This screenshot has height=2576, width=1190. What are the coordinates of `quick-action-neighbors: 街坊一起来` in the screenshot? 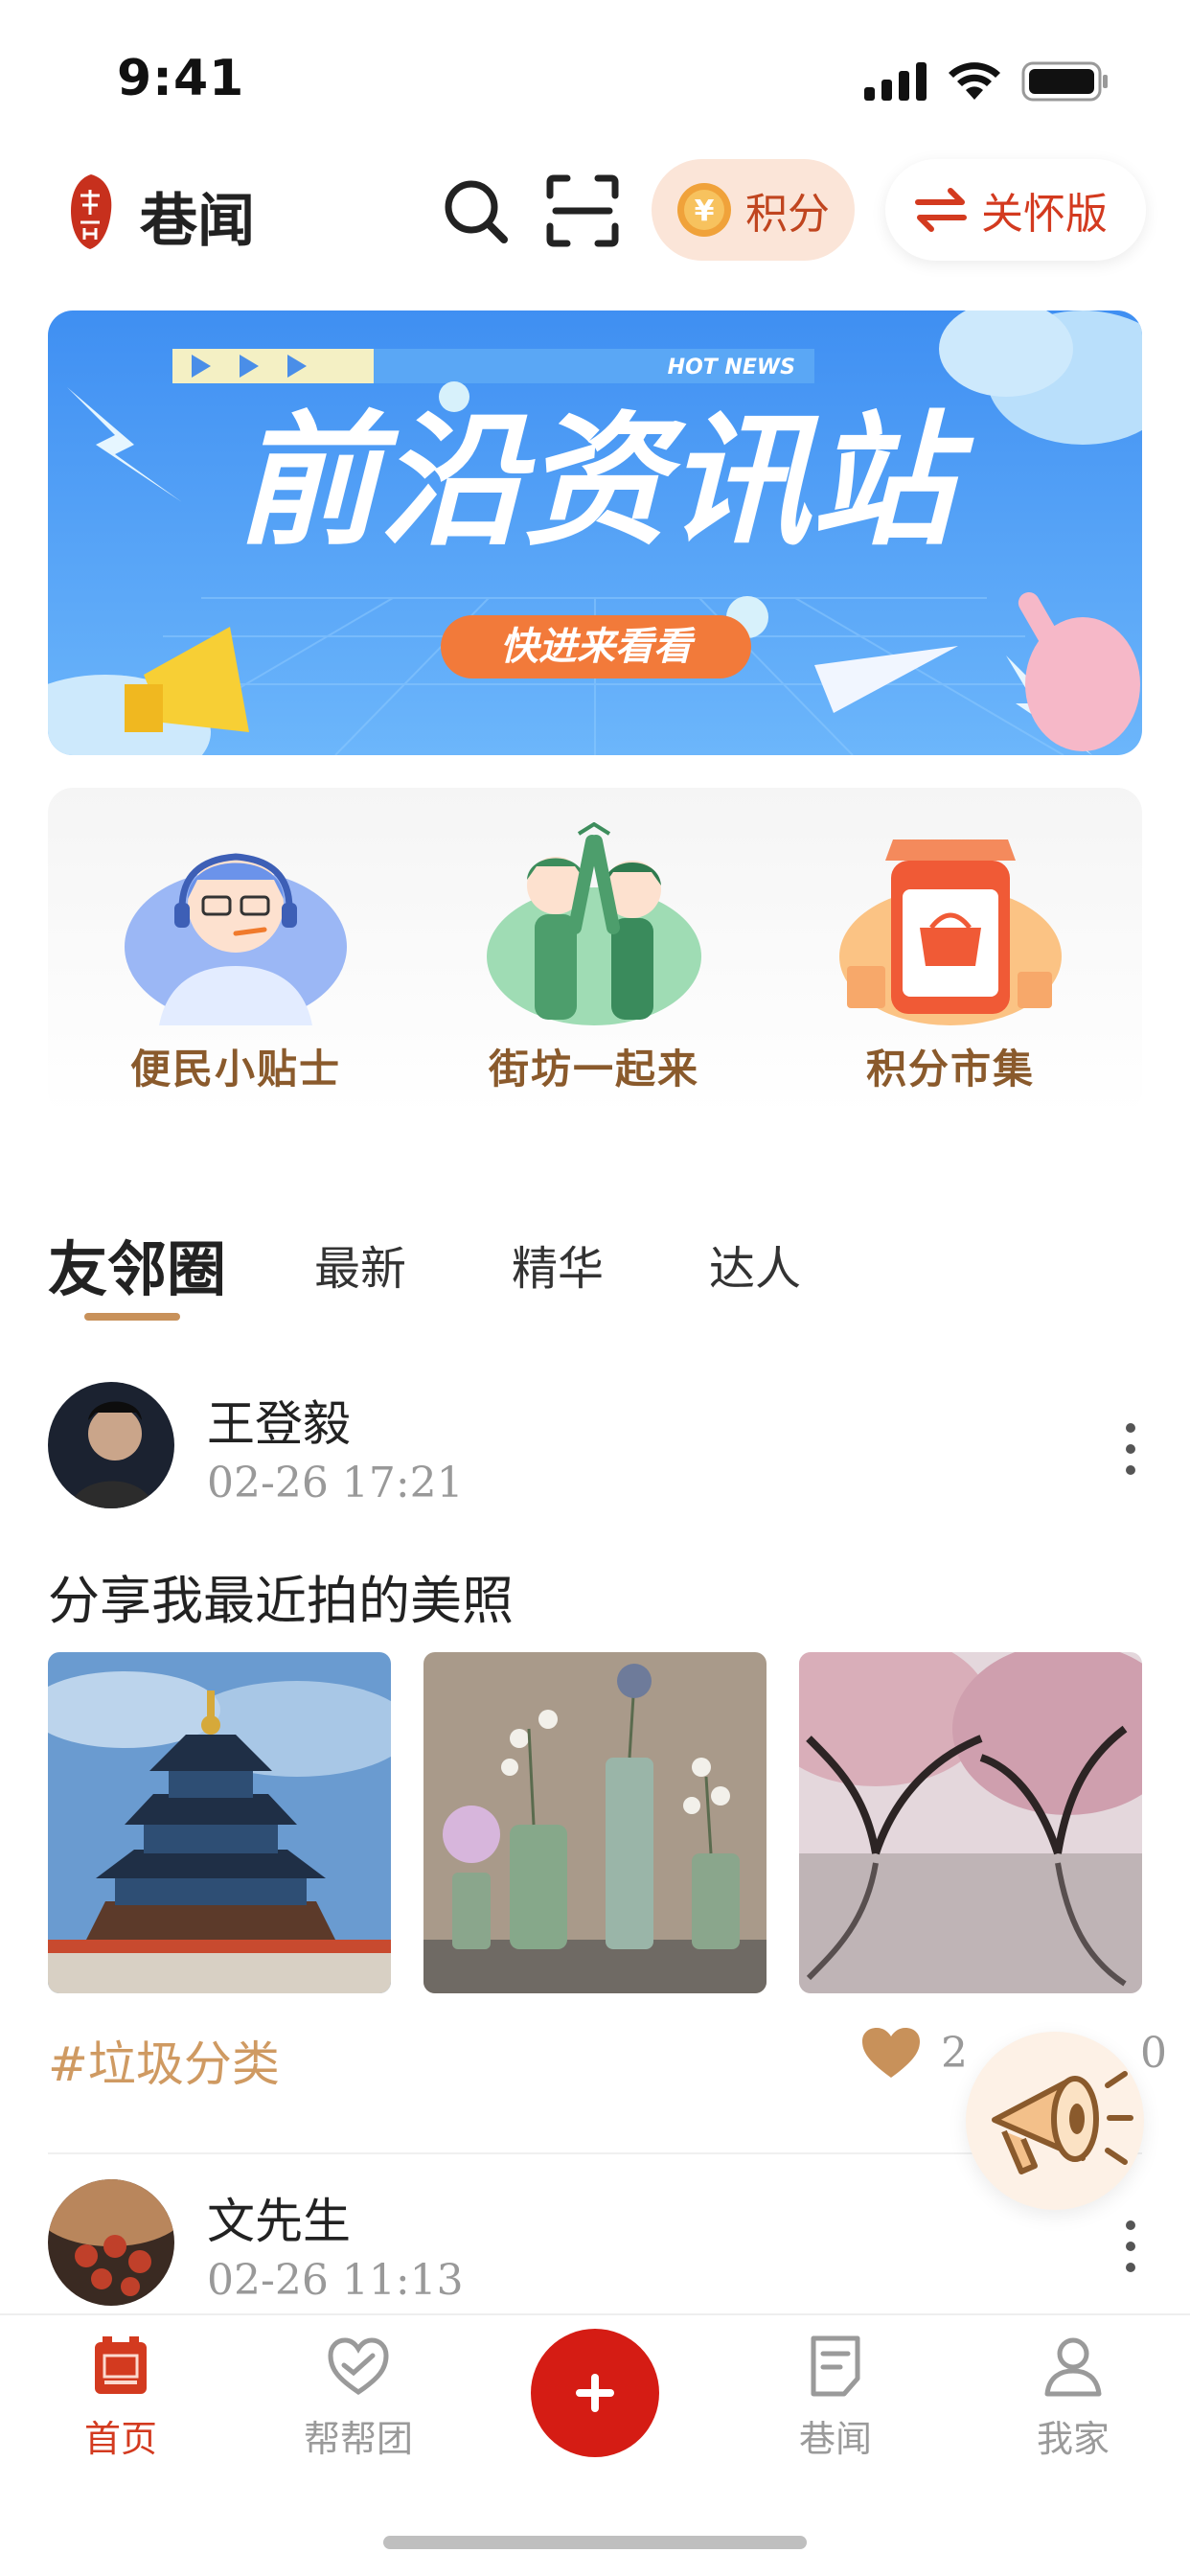 It's located at (594, 958).